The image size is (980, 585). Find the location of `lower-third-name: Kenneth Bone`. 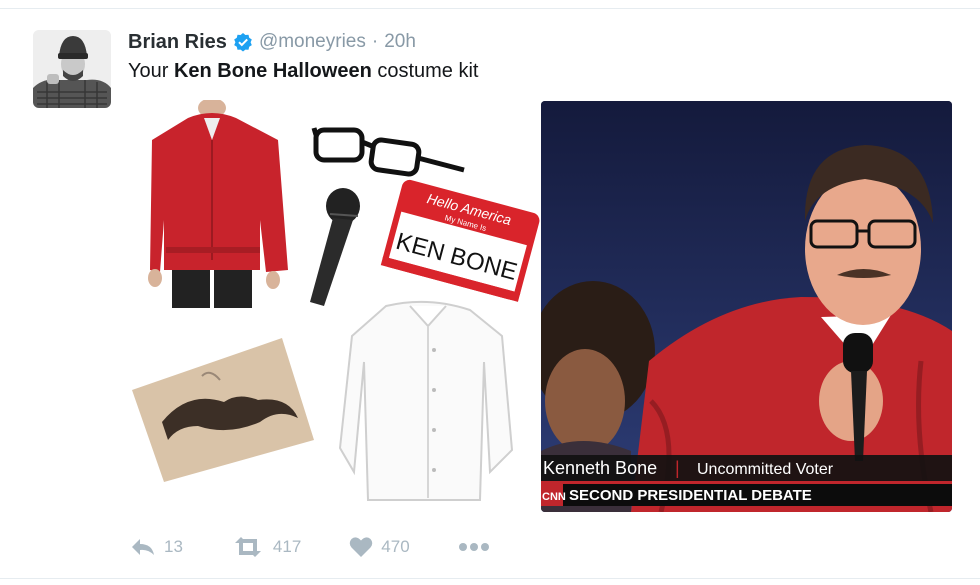

lower-third-name: Kenneth Bone is located at coordinates (600, 468).